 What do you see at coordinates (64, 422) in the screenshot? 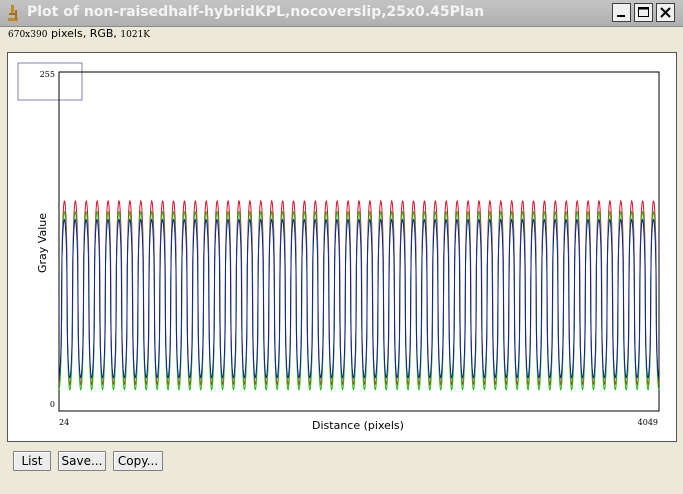
I see `x-tick-min: 24` at bounding box center [64, 422].